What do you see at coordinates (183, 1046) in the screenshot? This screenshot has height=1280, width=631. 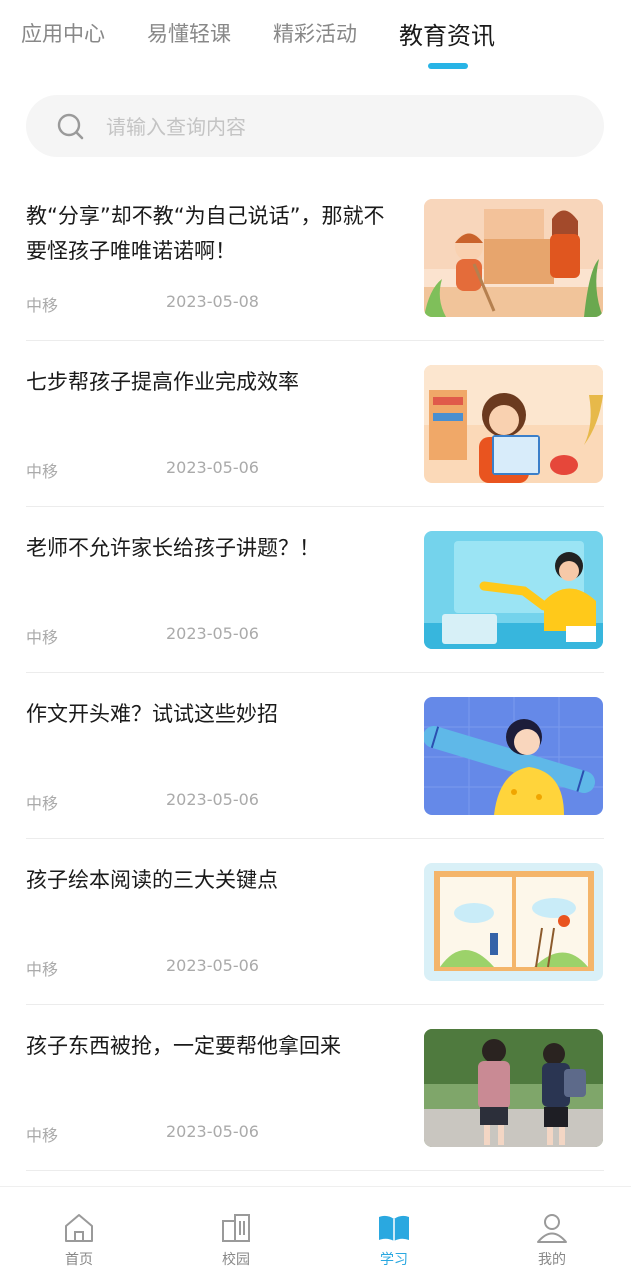 I see `article-title: 孩子东西被抢，一定要帮他拿回来` at bounding box center [183, 1046].